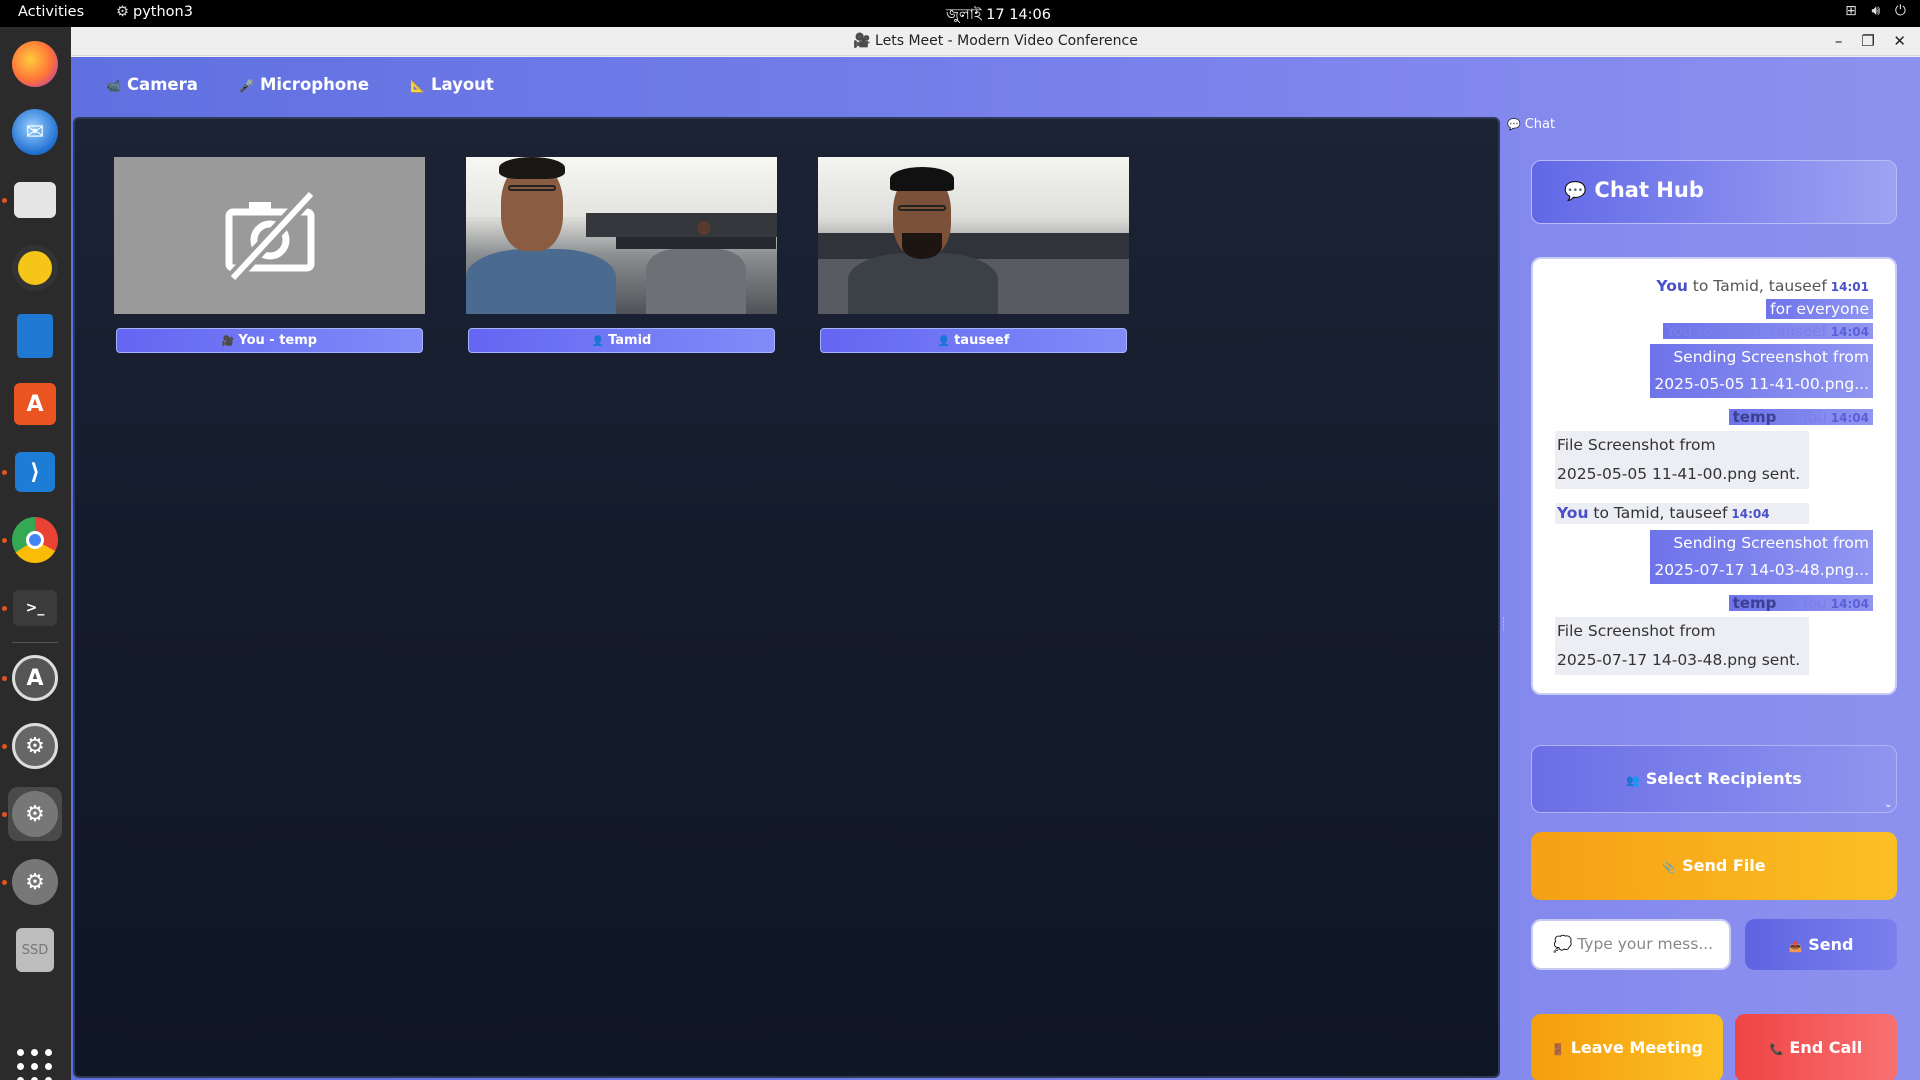 This screenshot has width=1920, height=1080. What do you see at coordinates (1867, 41) in the screenshot?
I see `maximize-icon: ❐` at bounding box center [1867, 41].